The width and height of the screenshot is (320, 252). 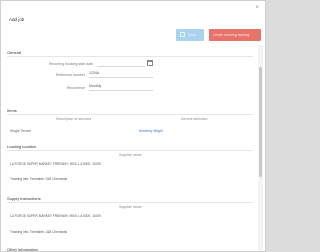 What do you see at coordinates (22, 249) in the screenshot?
I see `section-other-title: Other information` at bounding box center [22, 249].